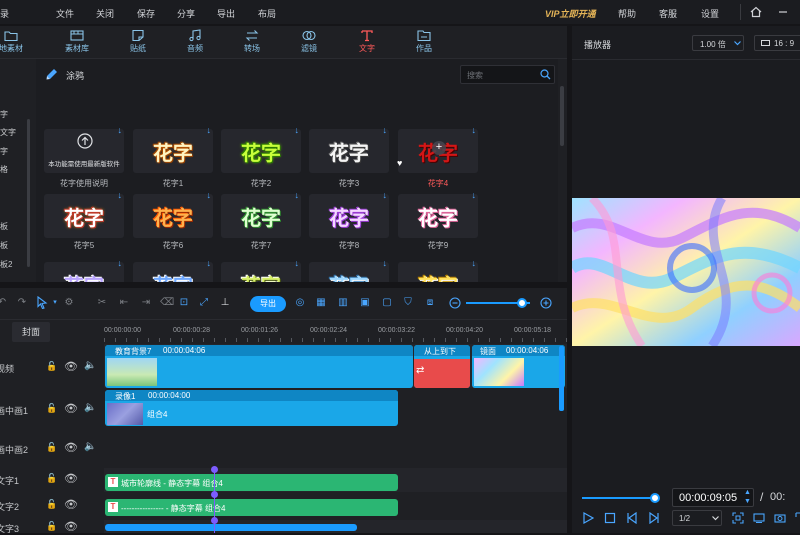  Describe the element at coordinates (31, 332) in the screenshot. I see `cover-button: 封面` at that location.